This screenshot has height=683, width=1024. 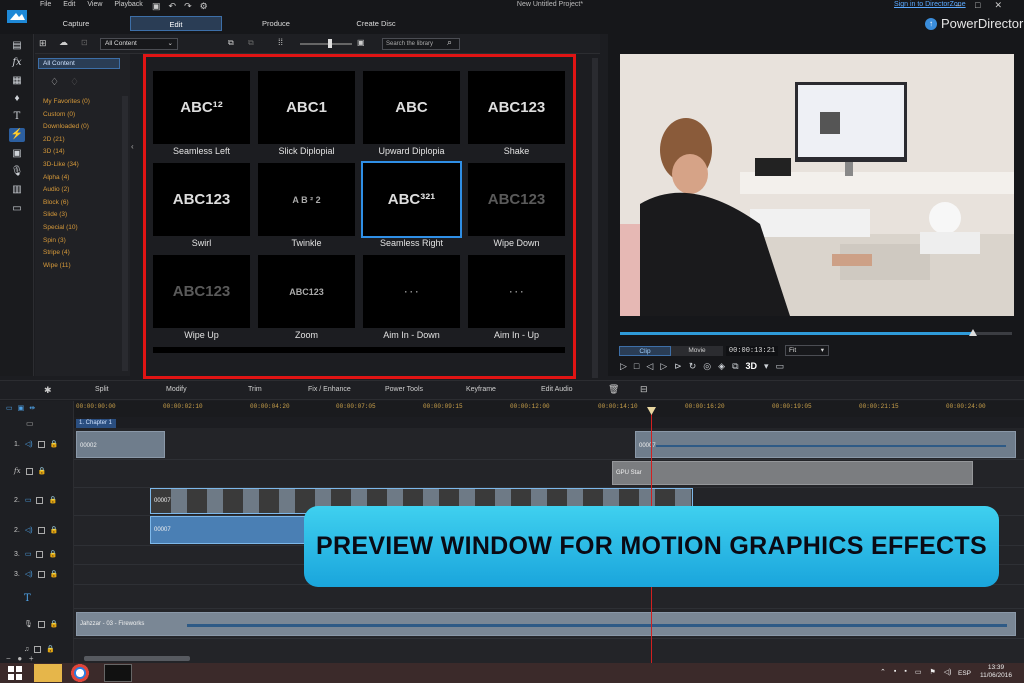 What do you see at coordinates (516, 113) in the screenshot?
I see `effect-tile: ABC123 Shake` at bounding box center [516, 113].